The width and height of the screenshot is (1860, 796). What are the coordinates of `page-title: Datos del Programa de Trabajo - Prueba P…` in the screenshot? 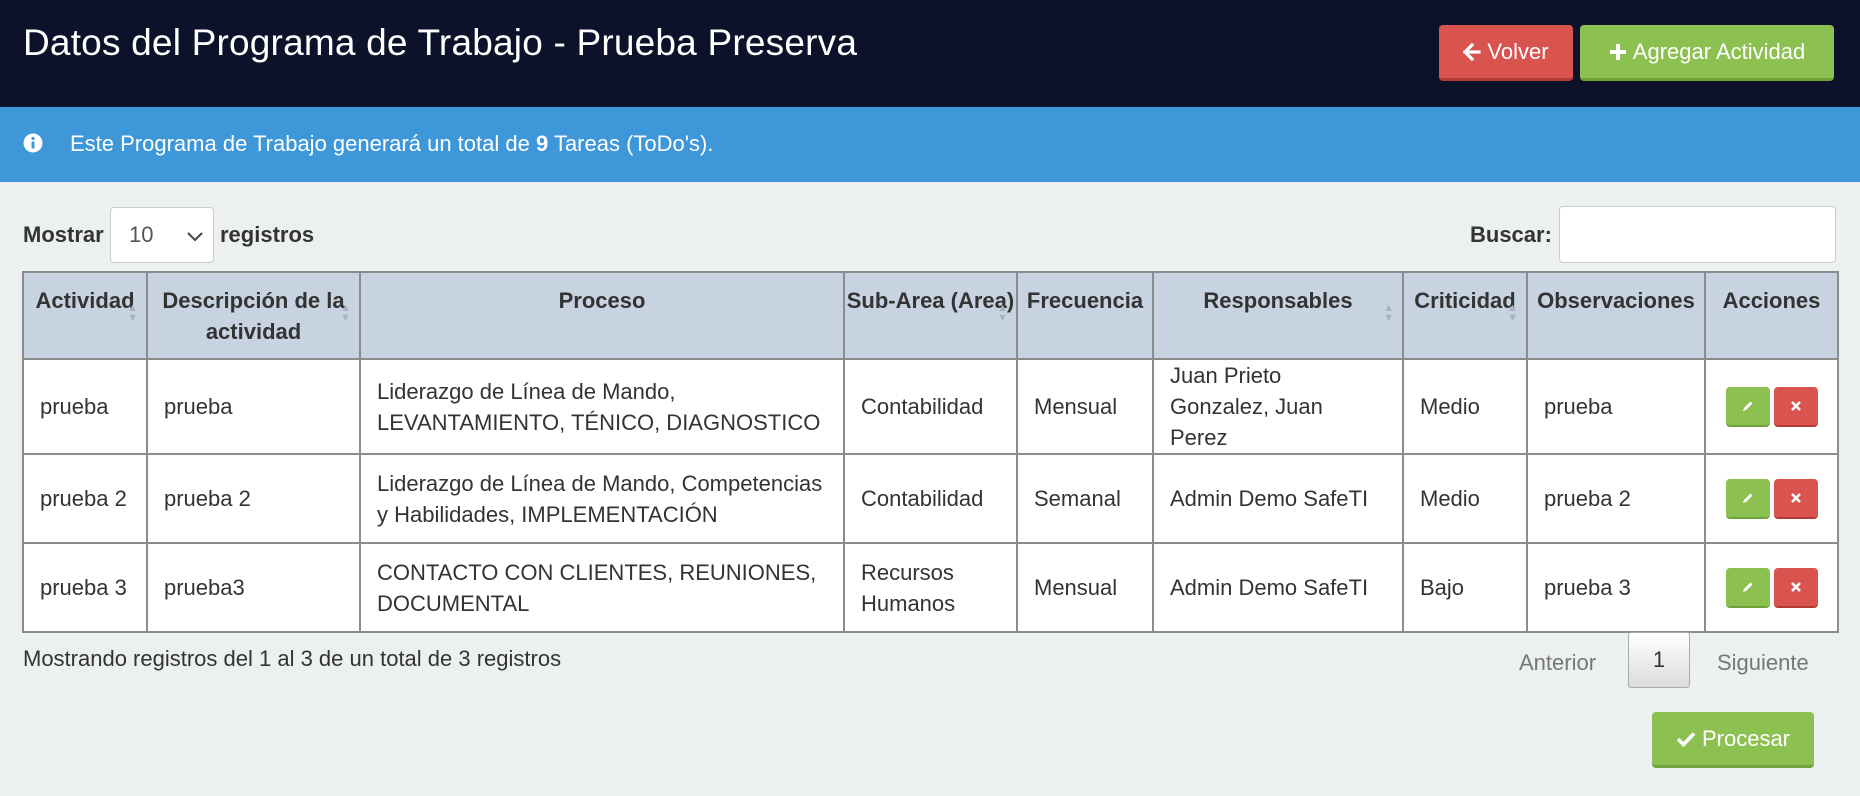 It's located at (440, 42).